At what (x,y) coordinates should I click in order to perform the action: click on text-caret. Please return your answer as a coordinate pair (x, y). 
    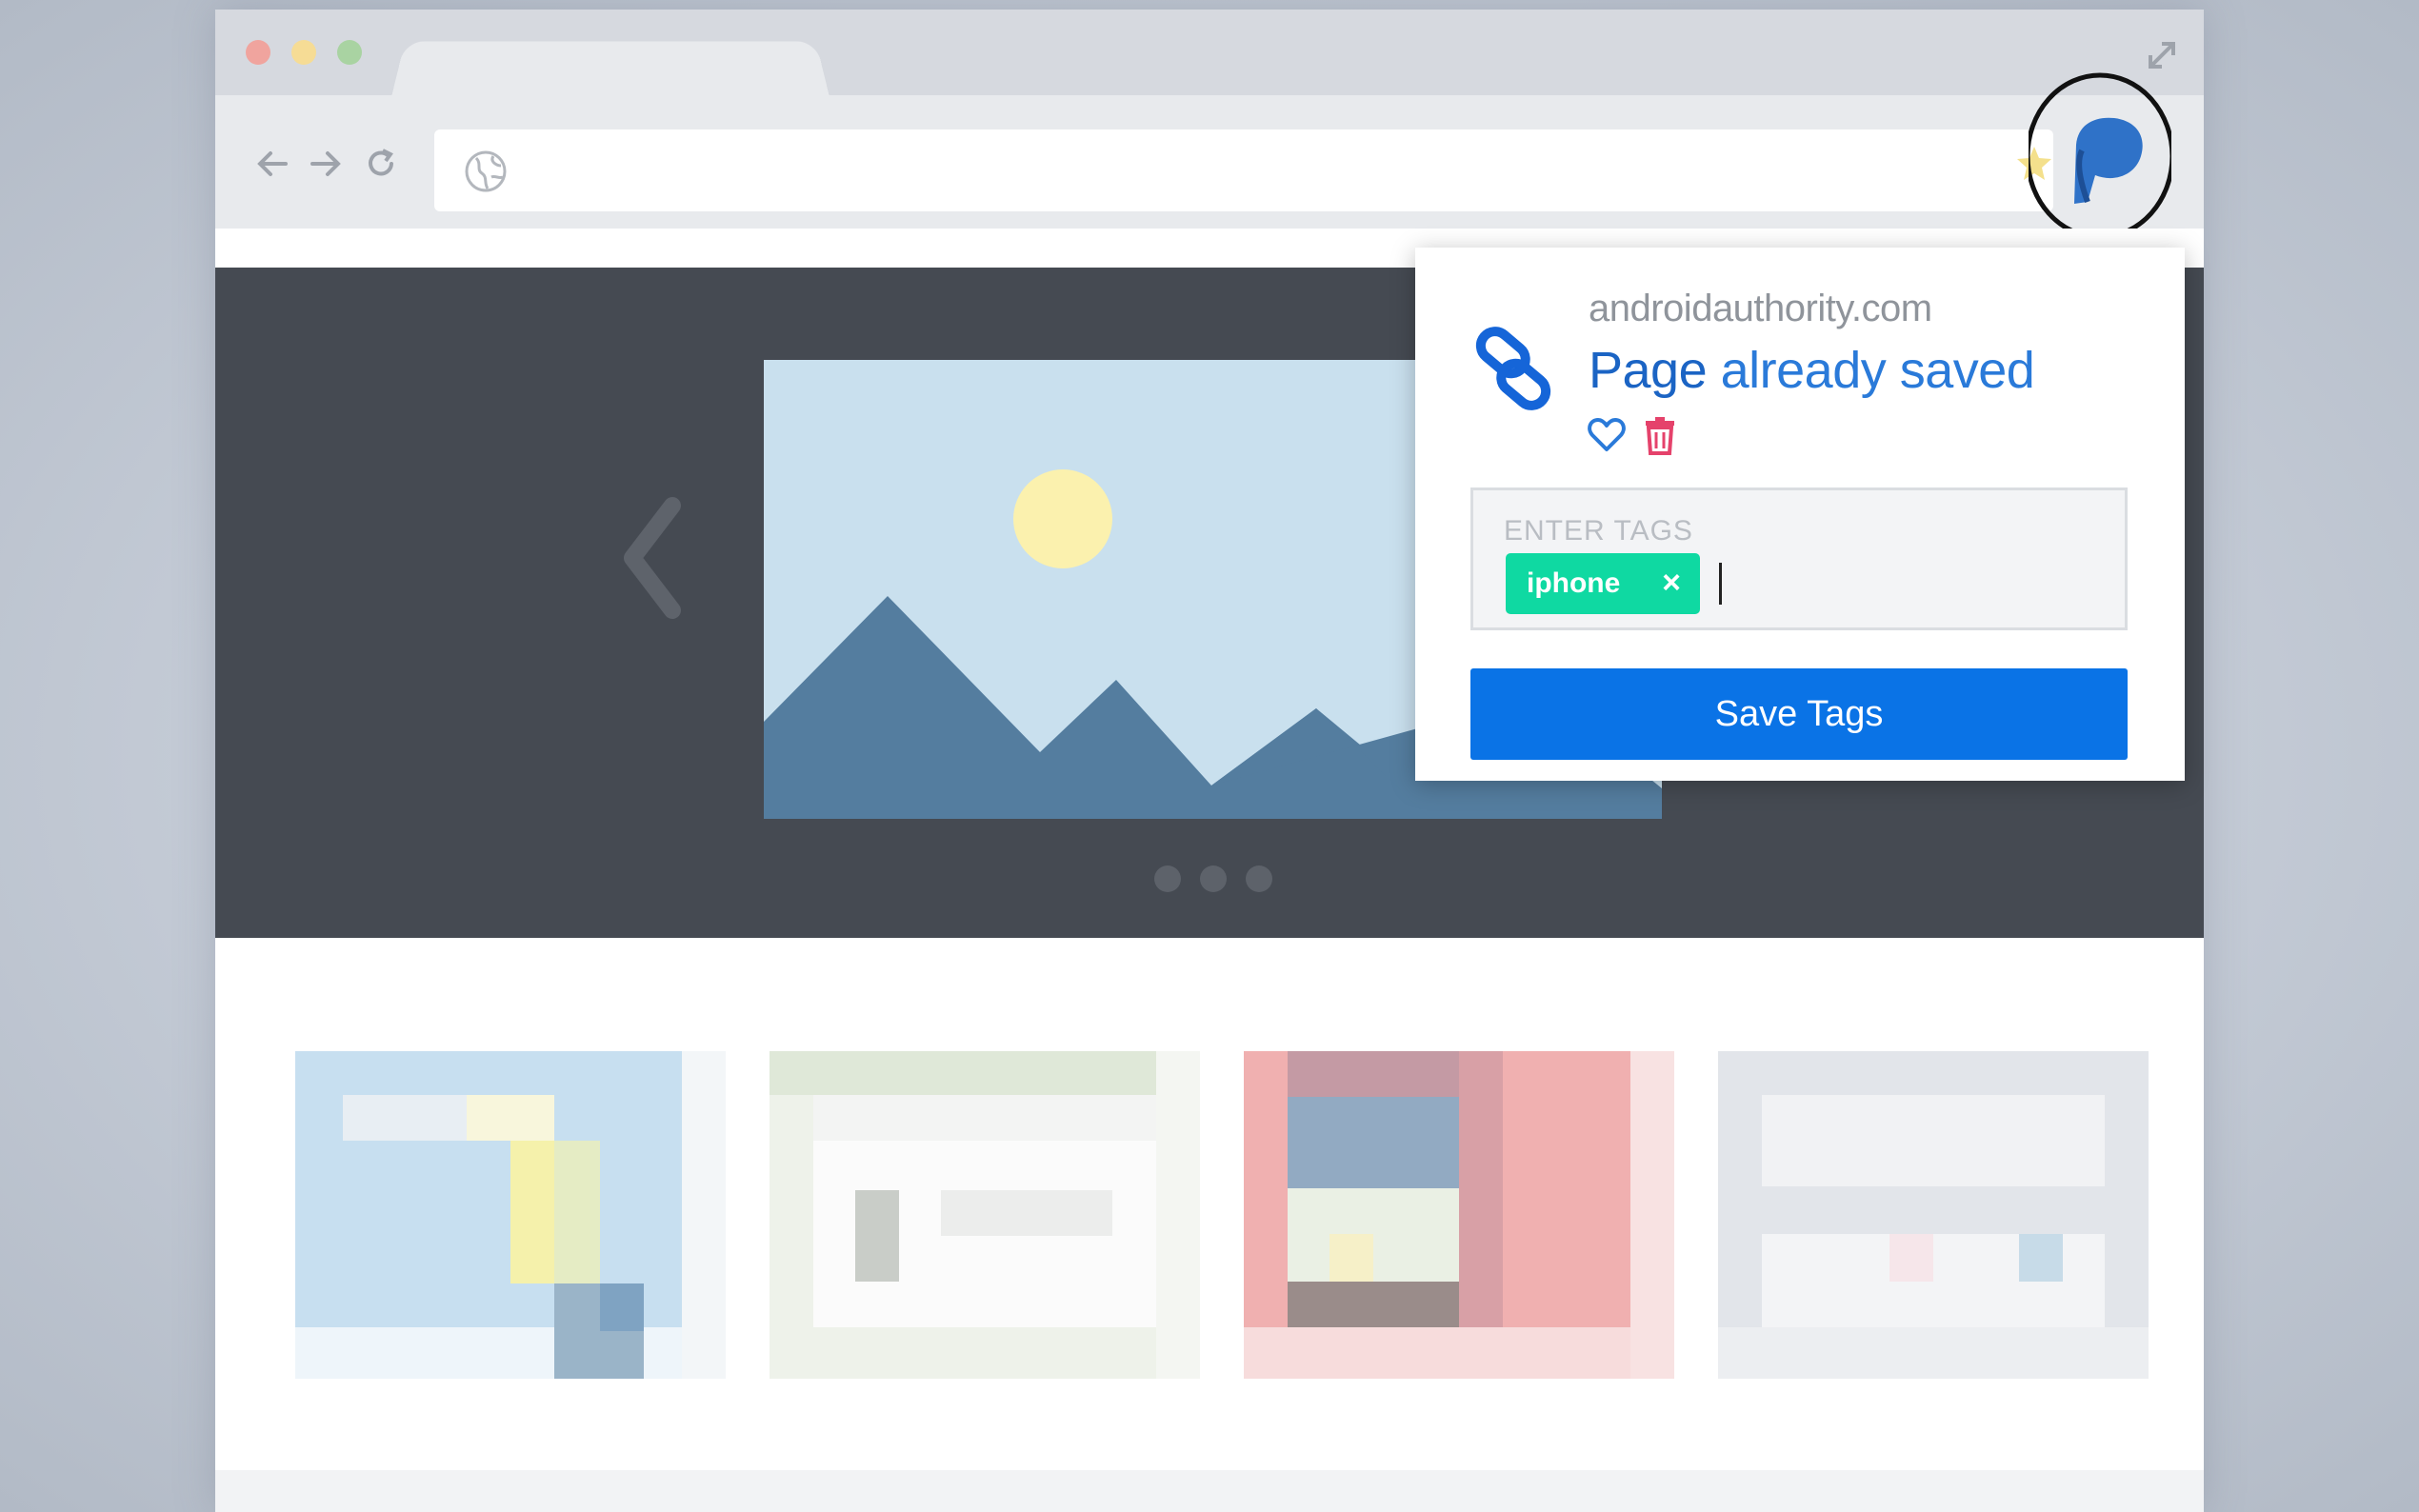
    Looking at the image, I should click on (1720, 584).